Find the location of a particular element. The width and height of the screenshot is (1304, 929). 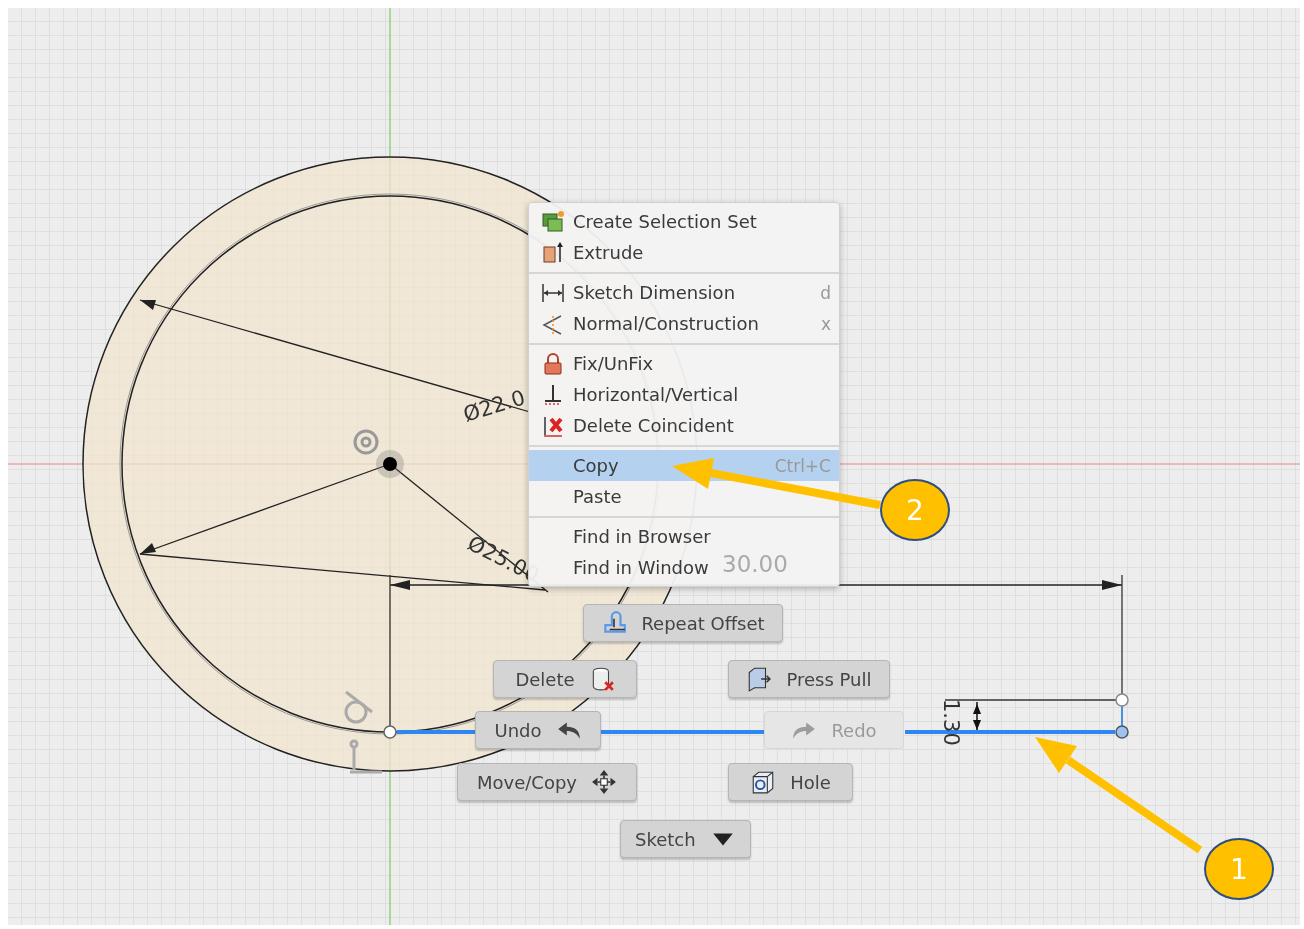

command-button: Hole is located at coordinates (790, 782).